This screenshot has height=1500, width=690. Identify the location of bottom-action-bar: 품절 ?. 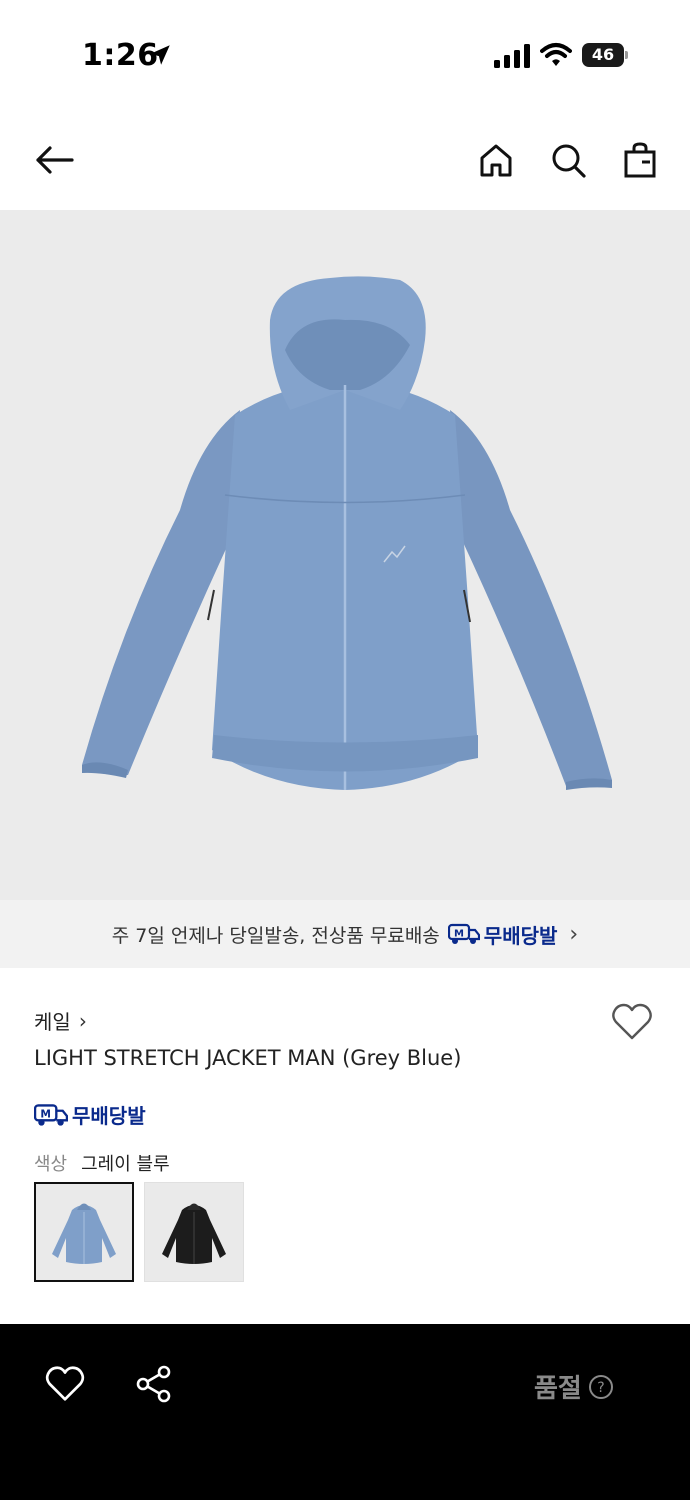
(345, 1412).